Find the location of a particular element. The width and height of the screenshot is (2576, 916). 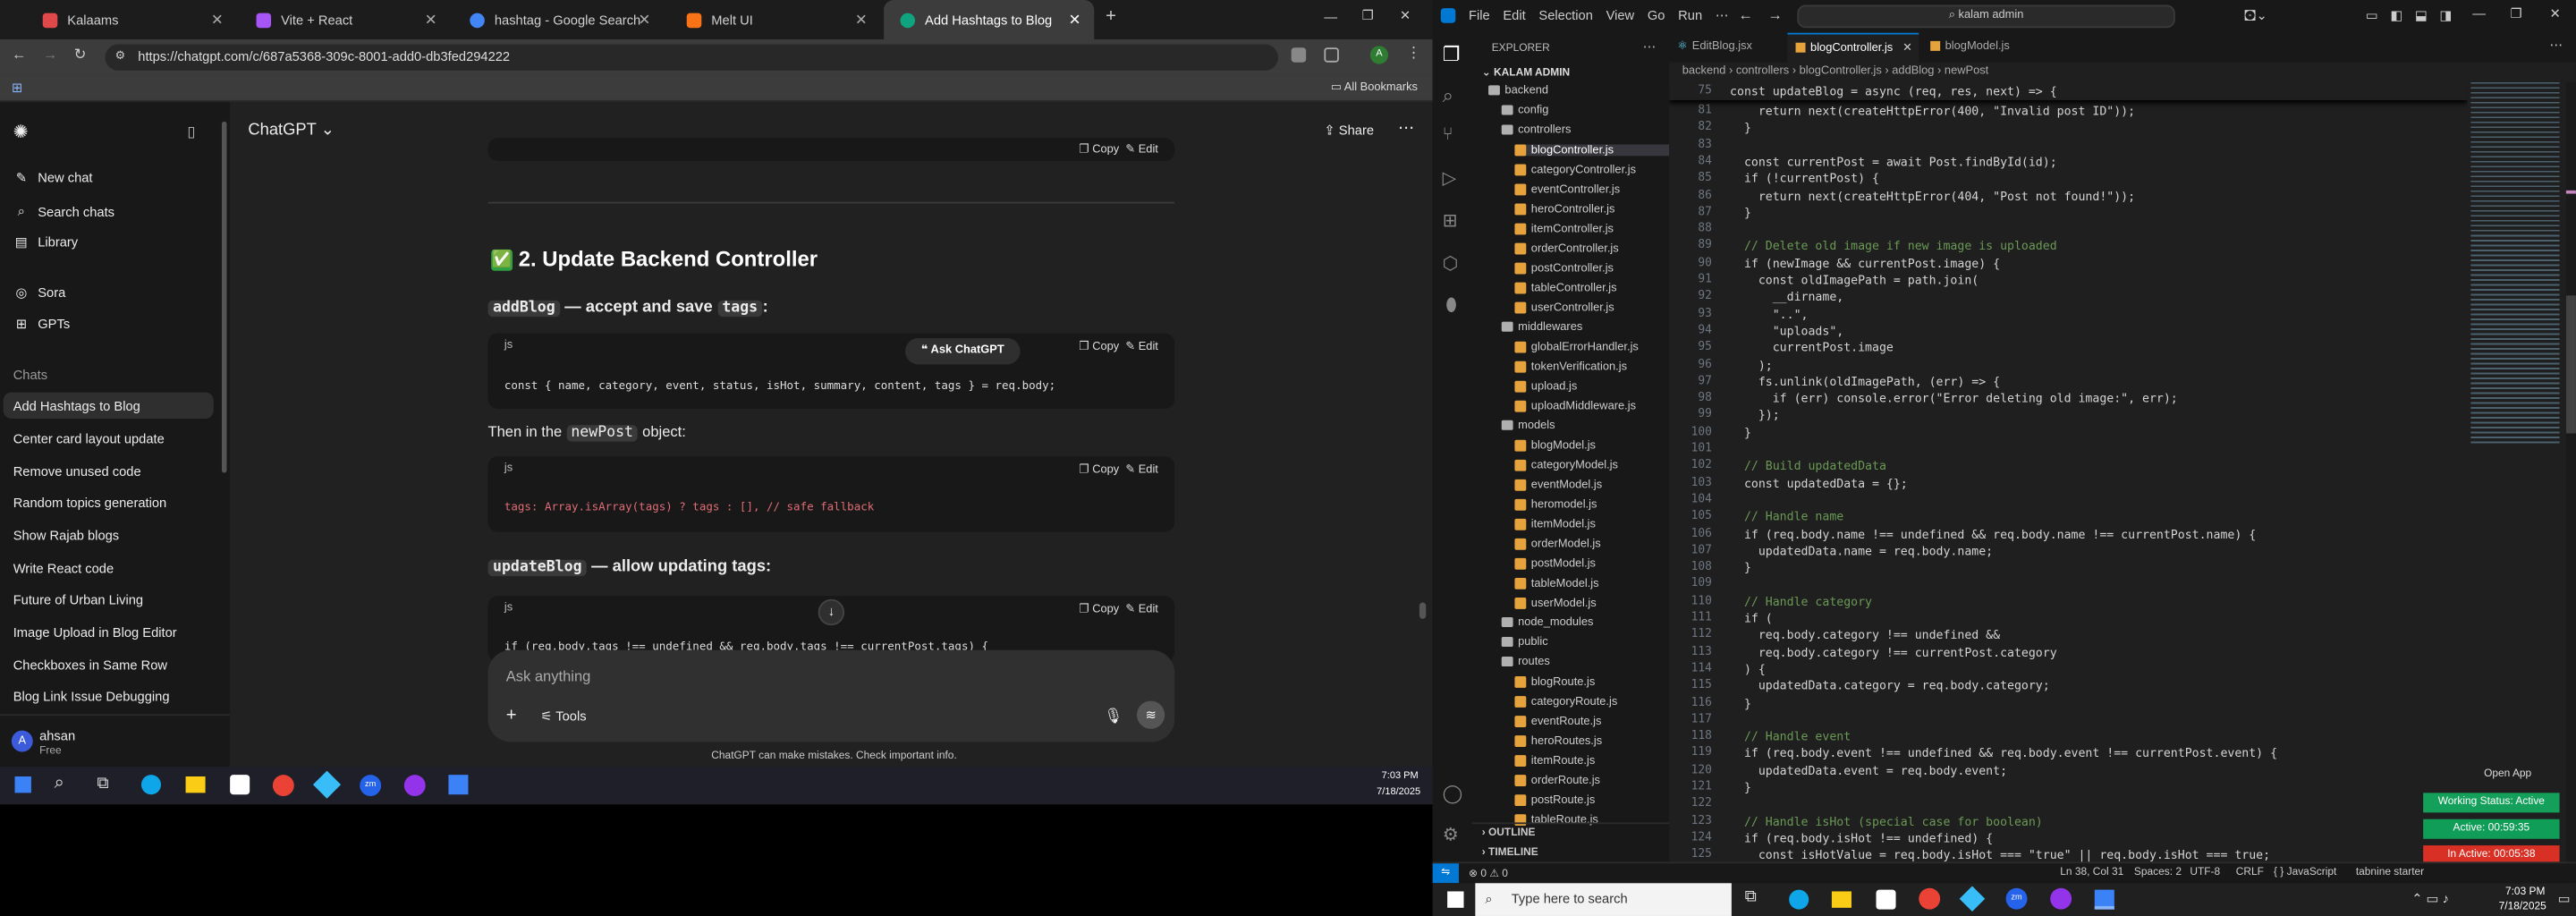

toggle-sidebar-icon: ▯ is located at coordinates (191, 132).